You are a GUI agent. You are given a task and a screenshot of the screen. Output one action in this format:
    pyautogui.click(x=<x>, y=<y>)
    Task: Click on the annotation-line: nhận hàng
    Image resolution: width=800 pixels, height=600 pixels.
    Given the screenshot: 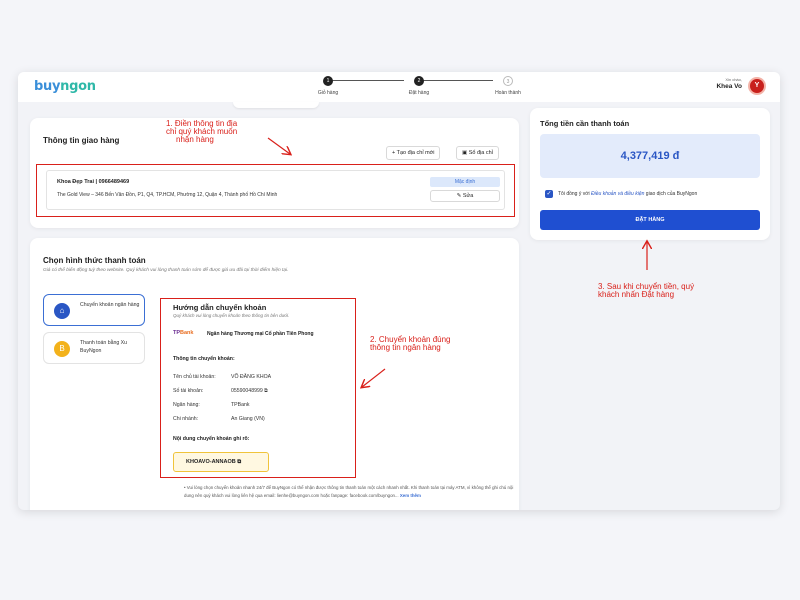 What is the action you would take?
    pyautogui.click(x=195, y=139)
    